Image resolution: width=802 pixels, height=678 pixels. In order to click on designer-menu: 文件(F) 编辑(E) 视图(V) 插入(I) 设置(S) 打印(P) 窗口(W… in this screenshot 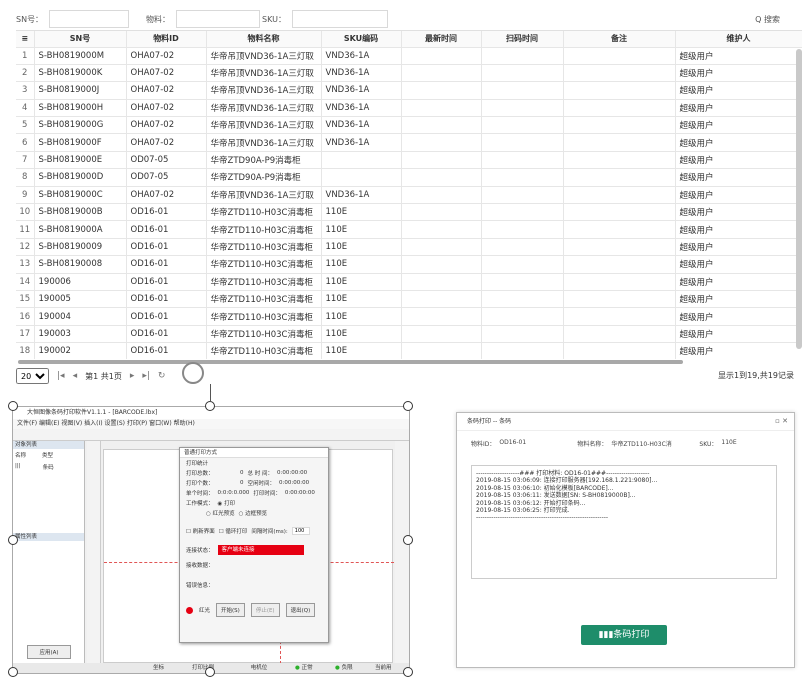, I will do `click(211, 424)`.